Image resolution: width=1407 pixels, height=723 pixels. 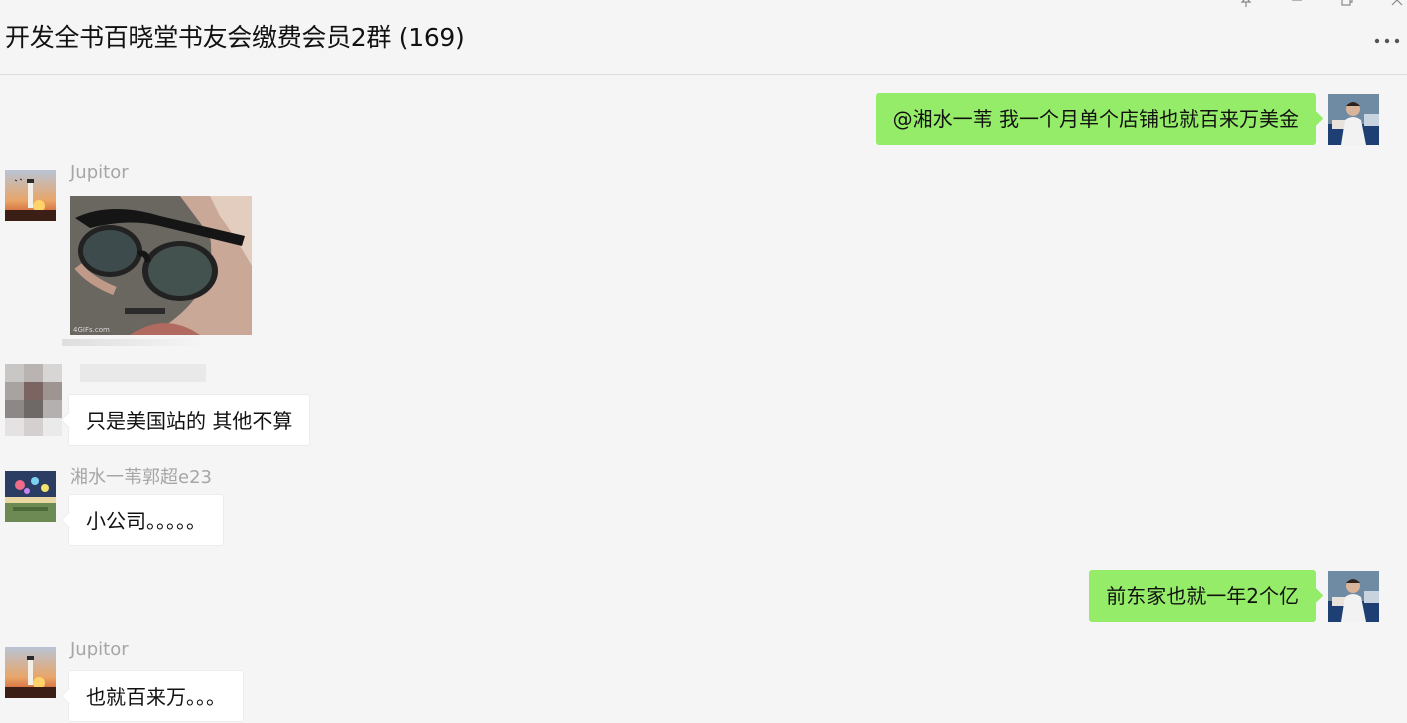 What do you see at coordinates (146, 520) in the screenshot?
I see `message-bubble-incoming: 小公司。。。。。` at bounding box center [146, 520].